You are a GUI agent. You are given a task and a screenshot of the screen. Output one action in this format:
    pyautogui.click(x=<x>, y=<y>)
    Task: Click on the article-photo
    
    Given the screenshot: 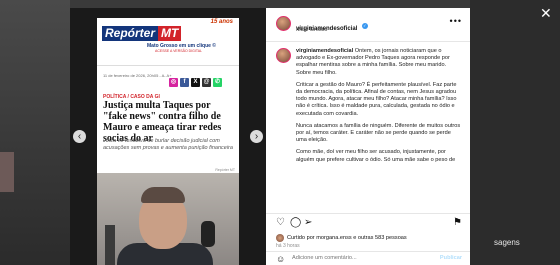 What is the action you would take?
    pyautogui.click(x=168, y=219)
    